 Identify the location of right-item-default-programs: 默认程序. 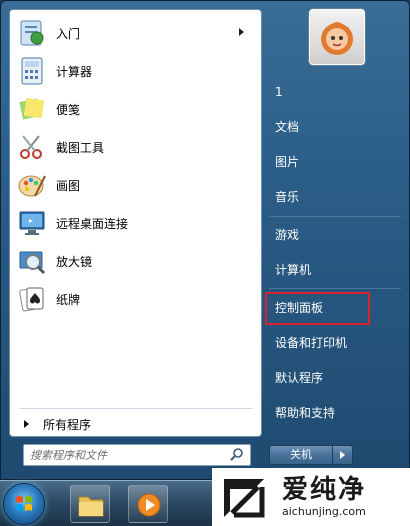
(335, 378).